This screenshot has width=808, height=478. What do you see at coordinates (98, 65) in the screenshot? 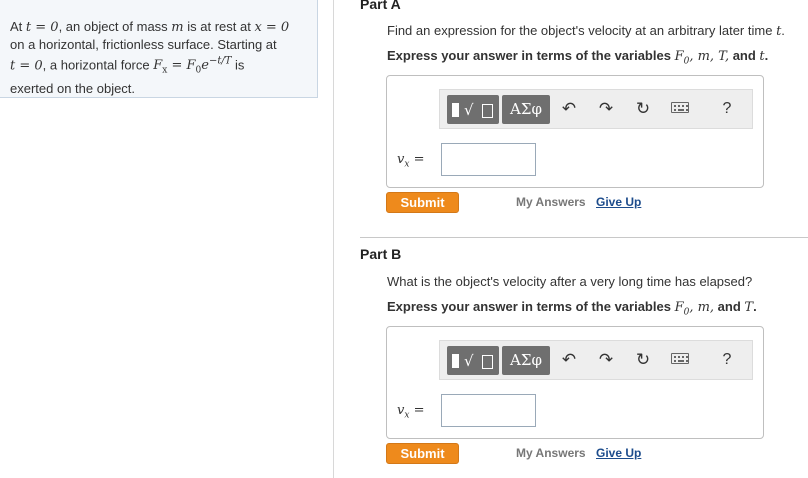
I see `problem-text: , a horizontal force` at bounding box center [98, 65].